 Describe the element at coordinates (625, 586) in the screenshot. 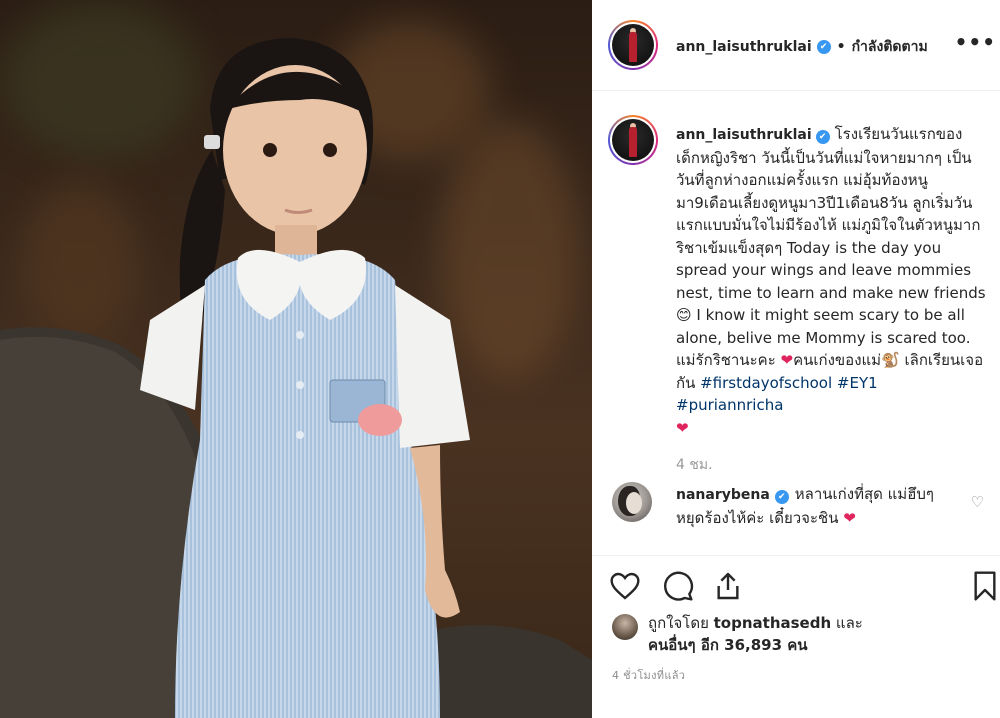

I see `heart-outline-icon` at that location.